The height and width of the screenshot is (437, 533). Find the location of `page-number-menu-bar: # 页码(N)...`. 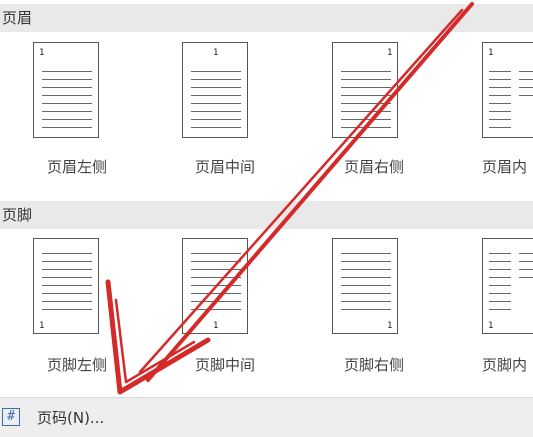

page-number-menu-bar: # 页码(N)... is located at coordinates (266, 417).